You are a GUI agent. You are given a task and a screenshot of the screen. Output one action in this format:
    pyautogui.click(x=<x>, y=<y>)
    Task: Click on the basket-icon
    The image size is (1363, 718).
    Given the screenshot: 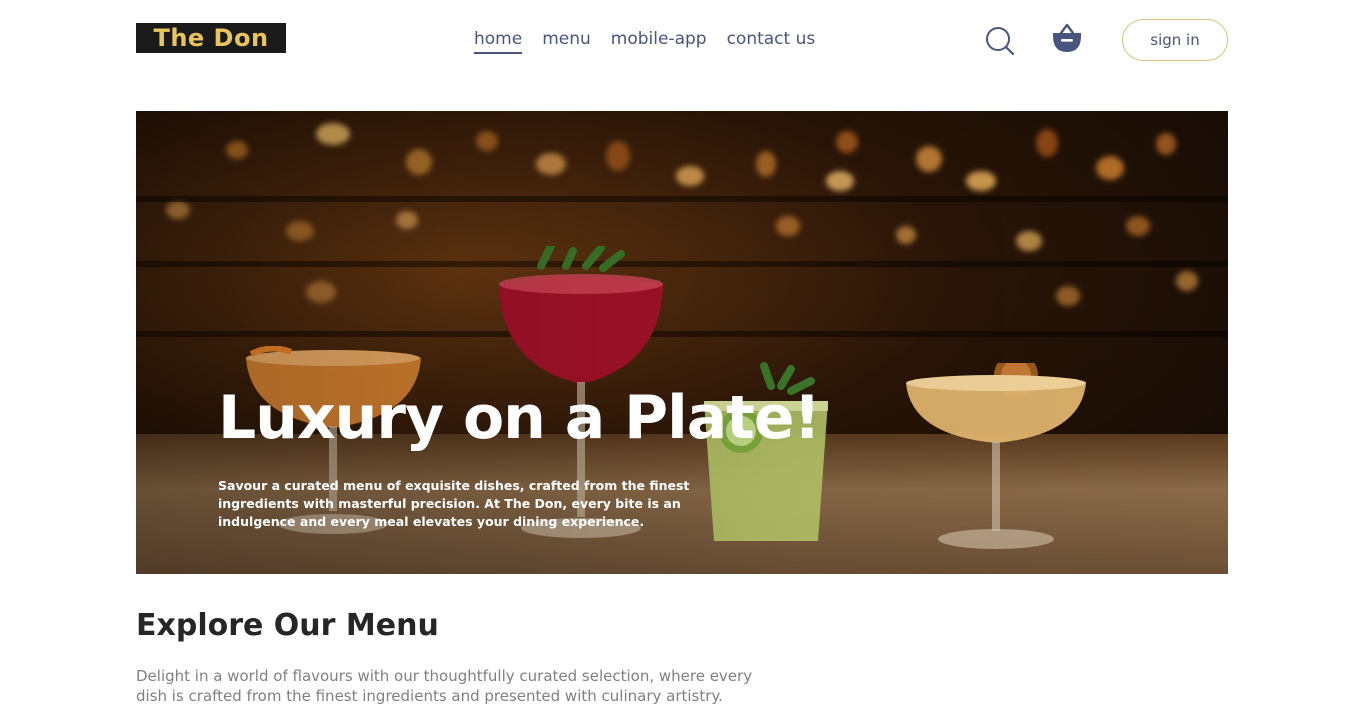 What is the action you would take?
    pyautogui.click(x=1067, y=38)
    